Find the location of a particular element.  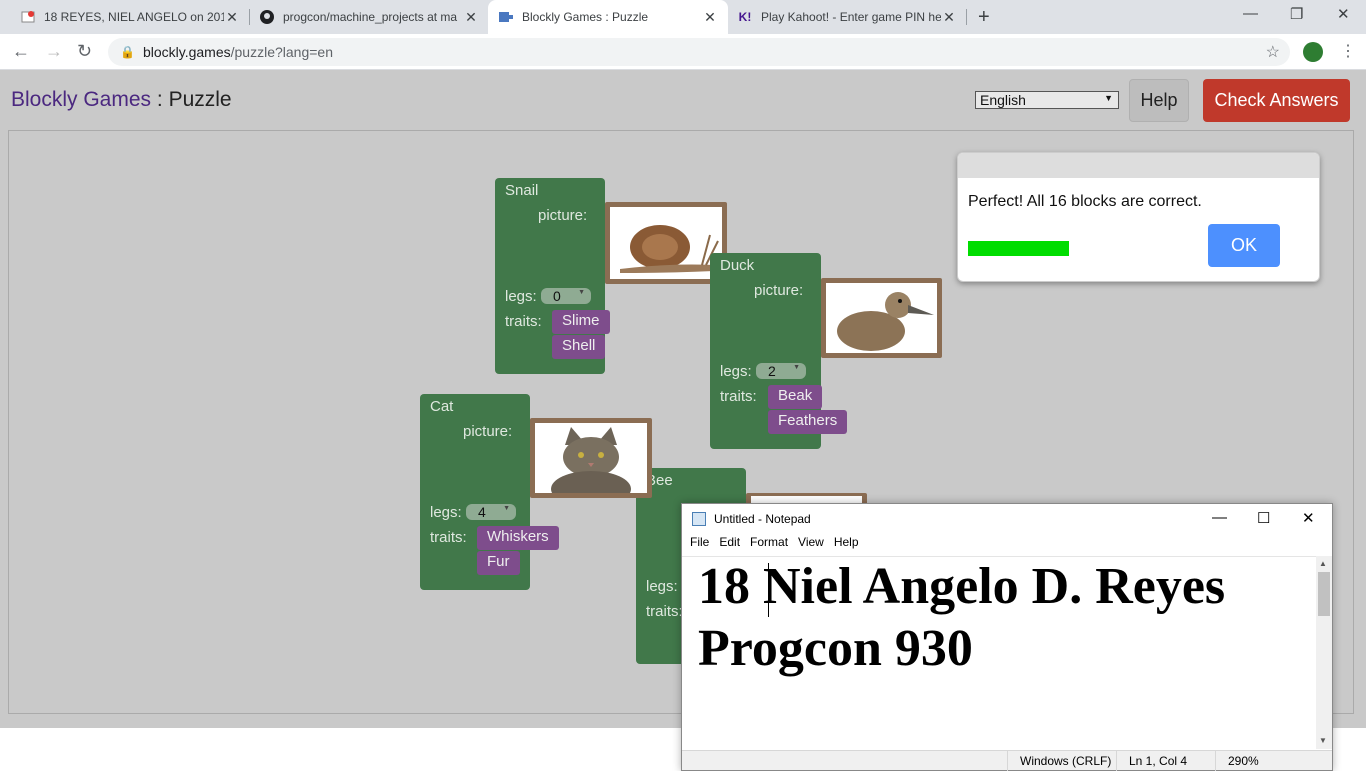

forward-icon: → is located at coordinates (54, 51).